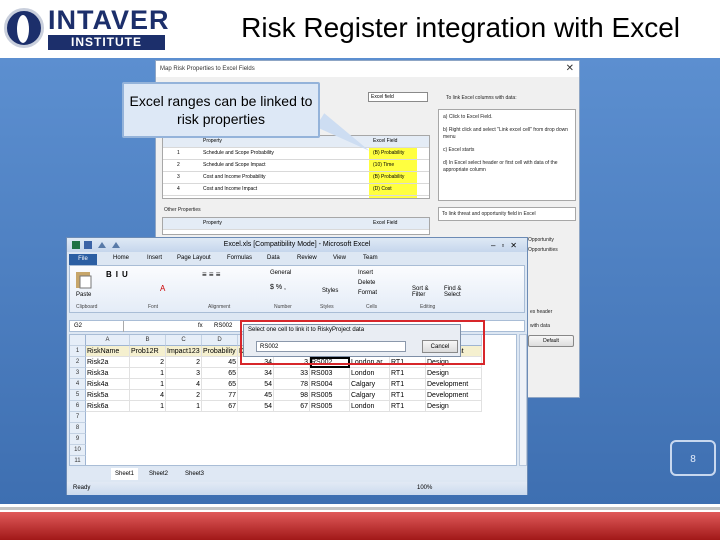 The height and width of the screenshot is (540, 720). What do you see at coordinates (158, 474) in the screenshot?
I see `tab-sheet2: Sheet2` at bounding box center [158, 474].